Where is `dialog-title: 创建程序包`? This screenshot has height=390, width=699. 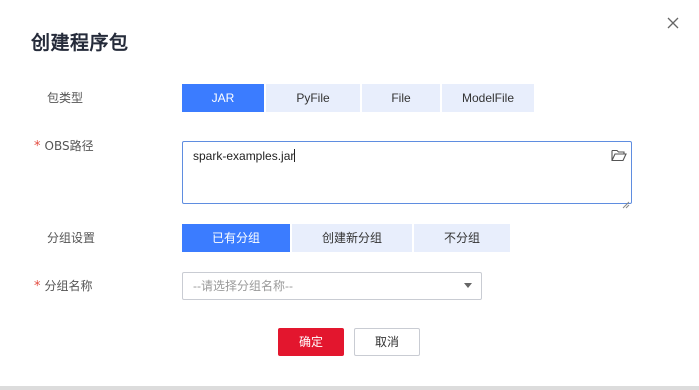
dialog-title: 创建程序包 is located at coordinates (80, 43).